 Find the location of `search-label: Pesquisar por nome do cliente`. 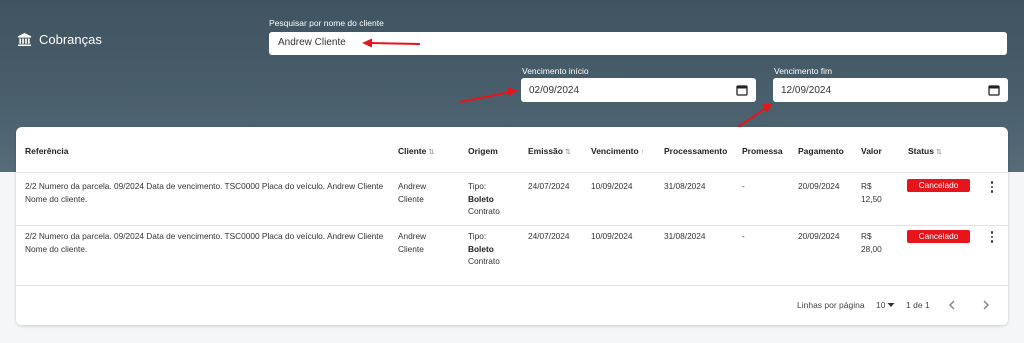

search-label: Pesquisar por nome do cliente is located at coordinates (326, 23).